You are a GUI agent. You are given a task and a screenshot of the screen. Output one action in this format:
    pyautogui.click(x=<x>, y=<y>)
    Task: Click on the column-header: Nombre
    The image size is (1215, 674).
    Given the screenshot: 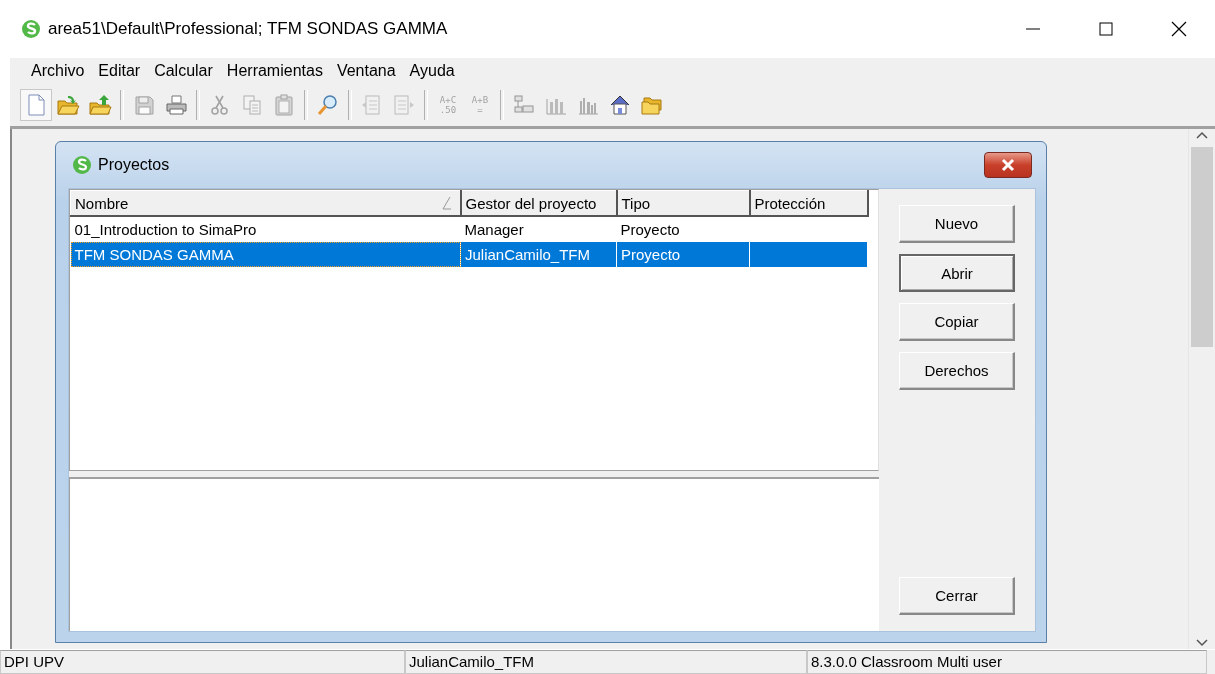 What is the action you would take?
    pyautogui.click(x=265, y=203)
    